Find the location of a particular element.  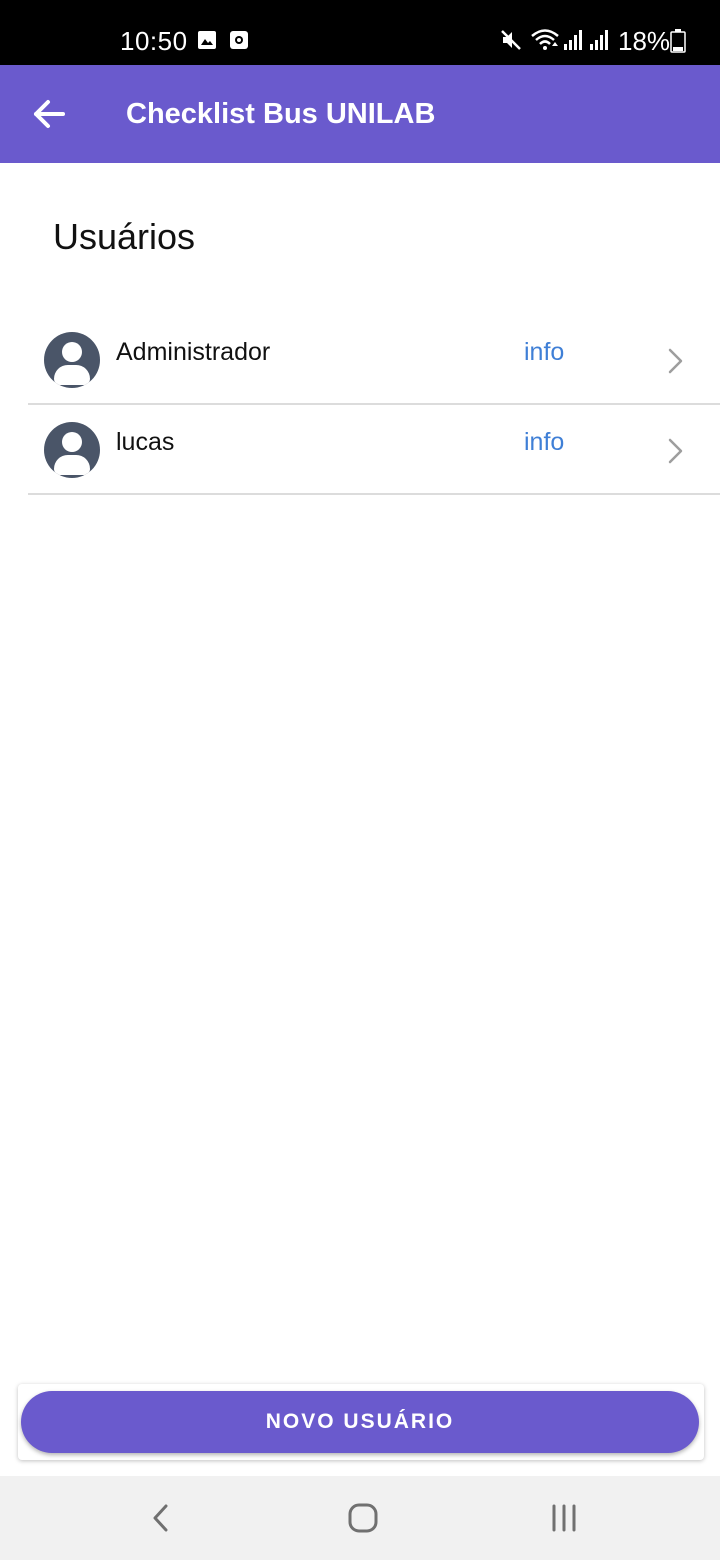

user-list-item-lucas: lucas info is located at coordinates (374, 450).